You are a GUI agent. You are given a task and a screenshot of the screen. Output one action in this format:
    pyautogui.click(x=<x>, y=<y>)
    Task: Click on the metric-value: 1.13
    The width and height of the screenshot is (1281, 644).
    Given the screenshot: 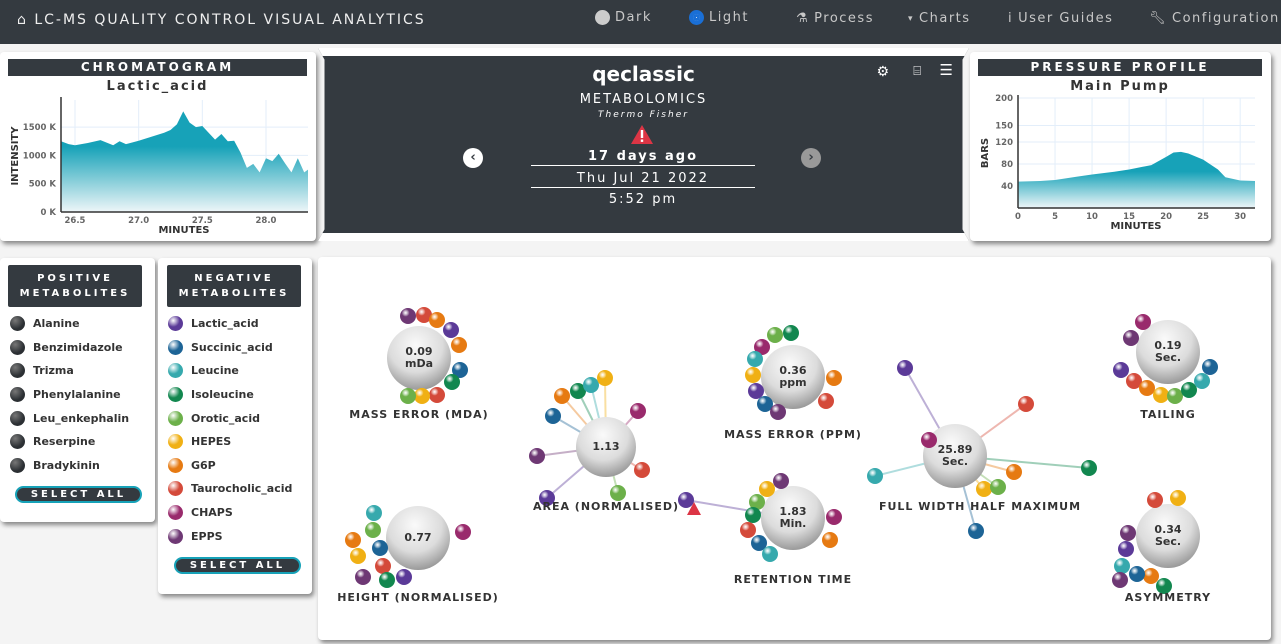 What is the action you would take?
    pyautogui.click(x=605, y=447)
    